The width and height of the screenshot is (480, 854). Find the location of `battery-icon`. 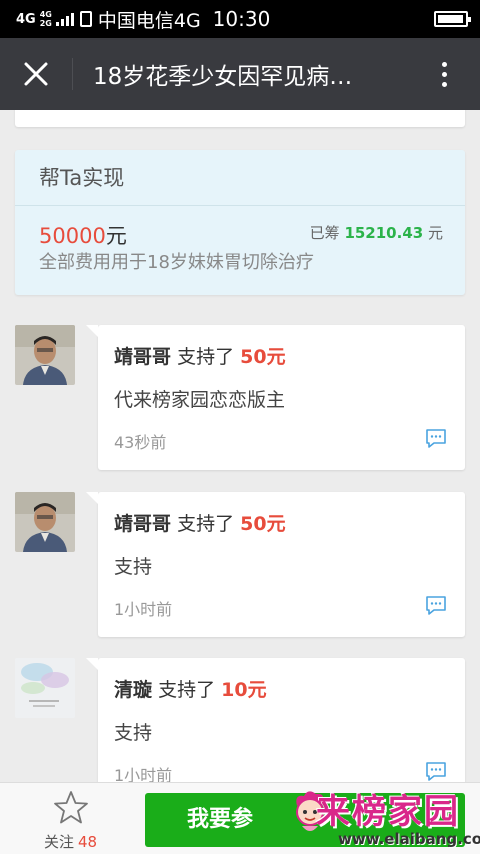

battery-icon is located at coordinates (452, 19).